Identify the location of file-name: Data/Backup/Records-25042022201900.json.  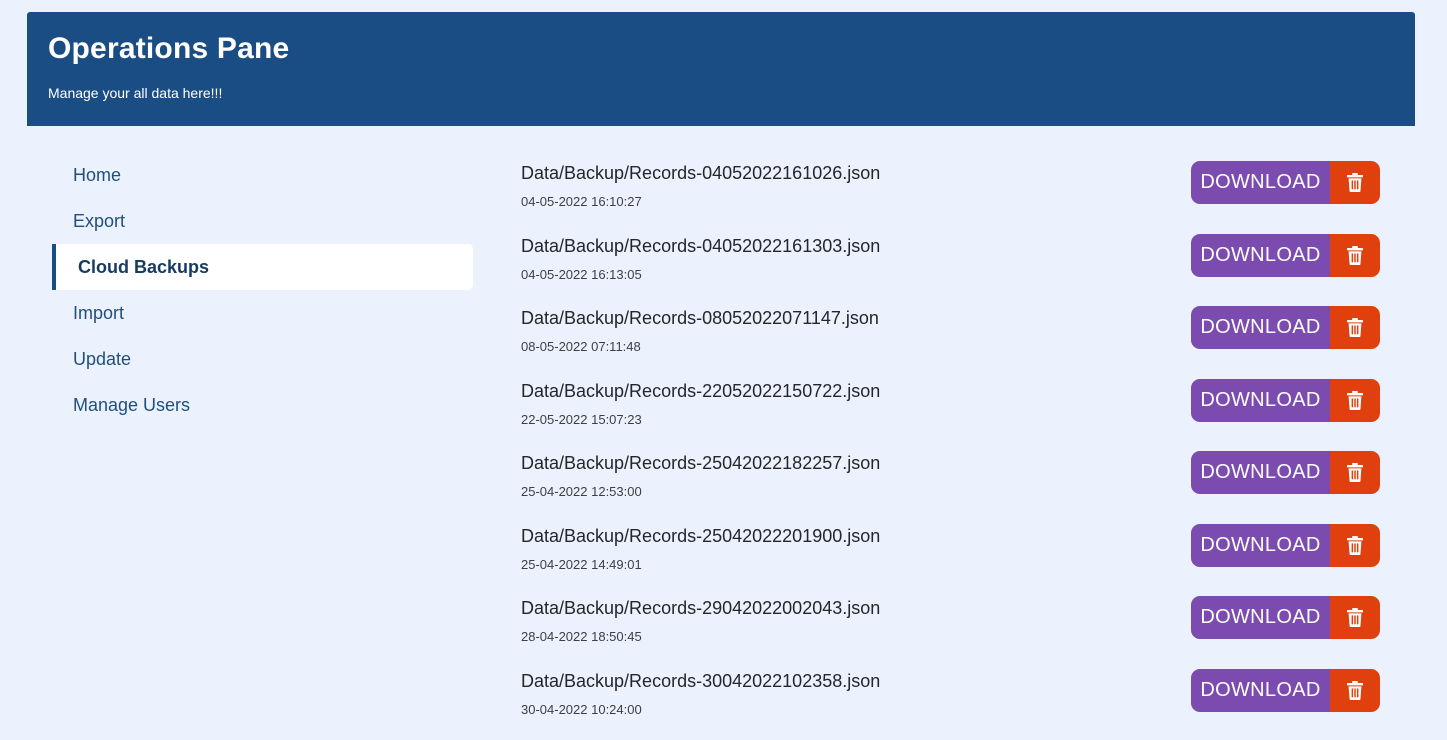
(700, 536).